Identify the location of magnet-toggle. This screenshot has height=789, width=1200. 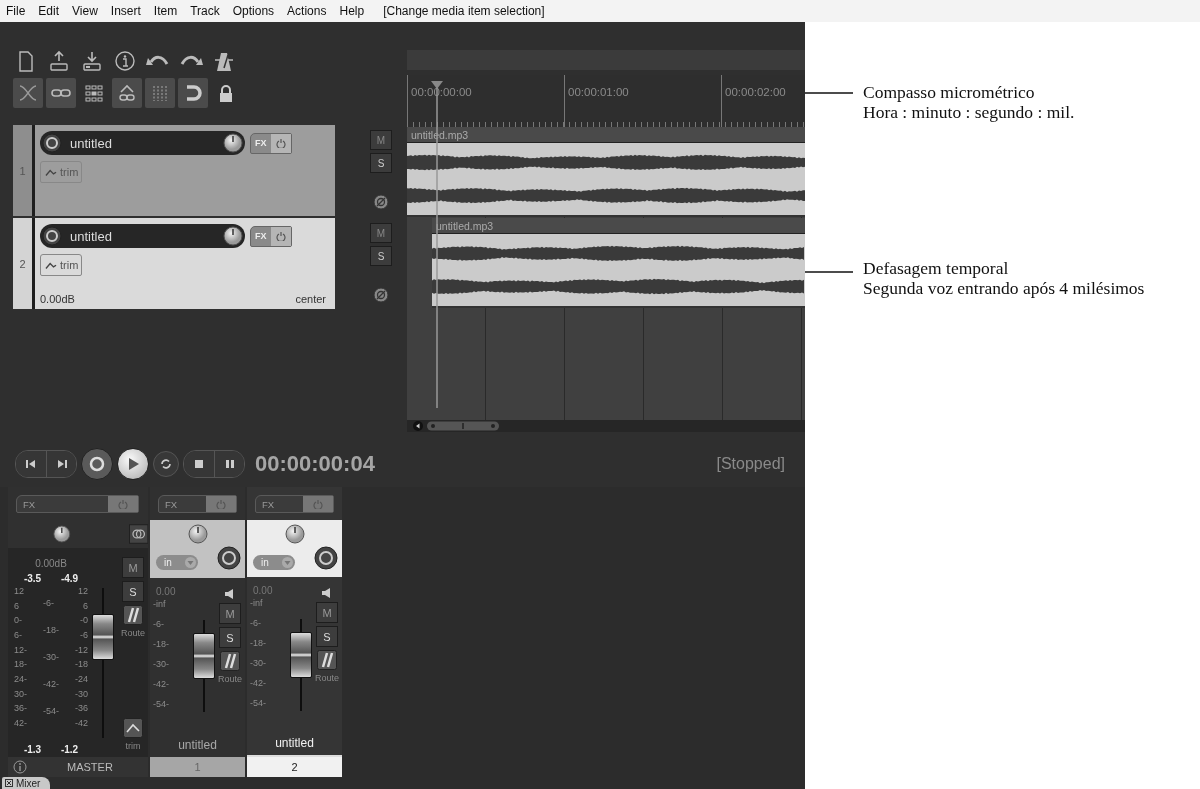
(193, 93).